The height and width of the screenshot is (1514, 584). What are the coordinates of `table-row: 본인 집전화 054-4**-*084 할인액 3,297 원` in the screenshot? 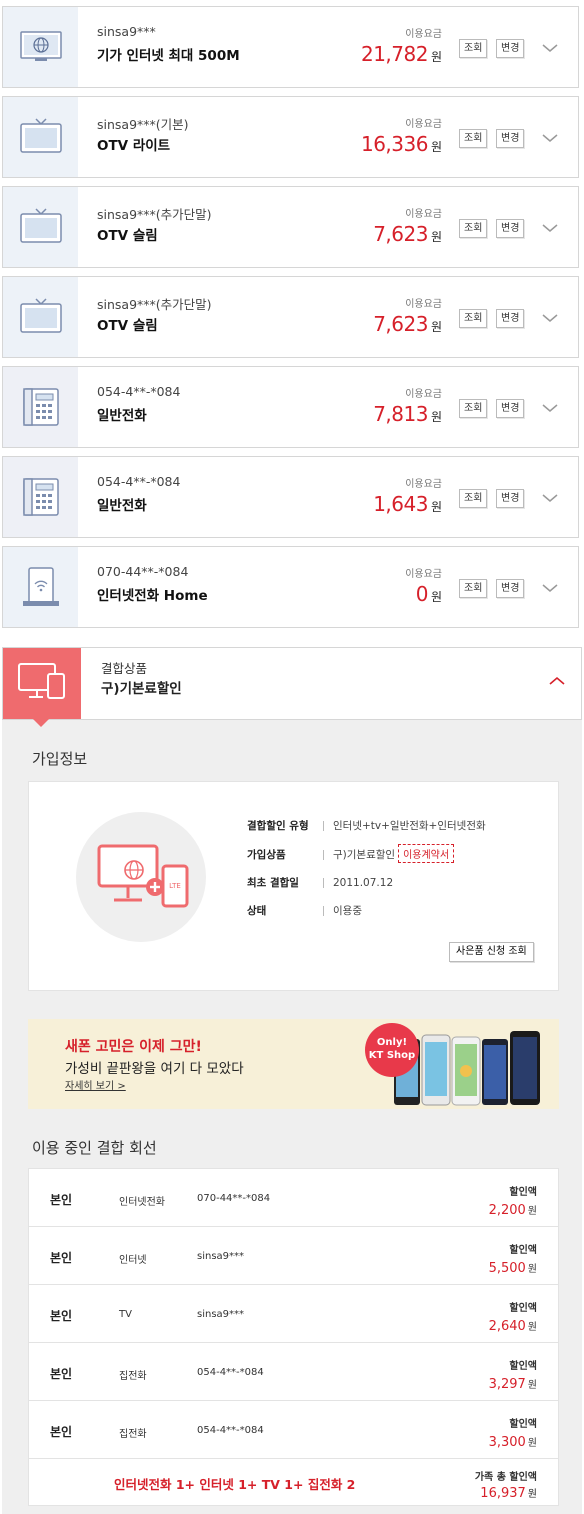 It's located at (293, 1372).